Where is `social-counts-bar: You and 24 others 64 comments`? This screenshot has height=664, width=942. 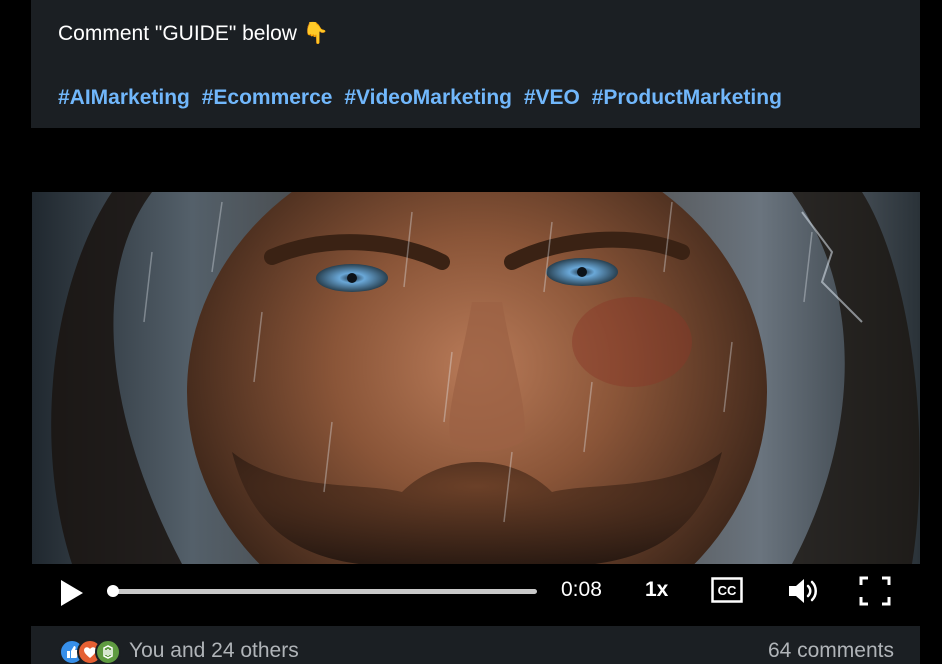
social-counts-bar: You and 24 others 64 comments is located at coordinates (475, 645).